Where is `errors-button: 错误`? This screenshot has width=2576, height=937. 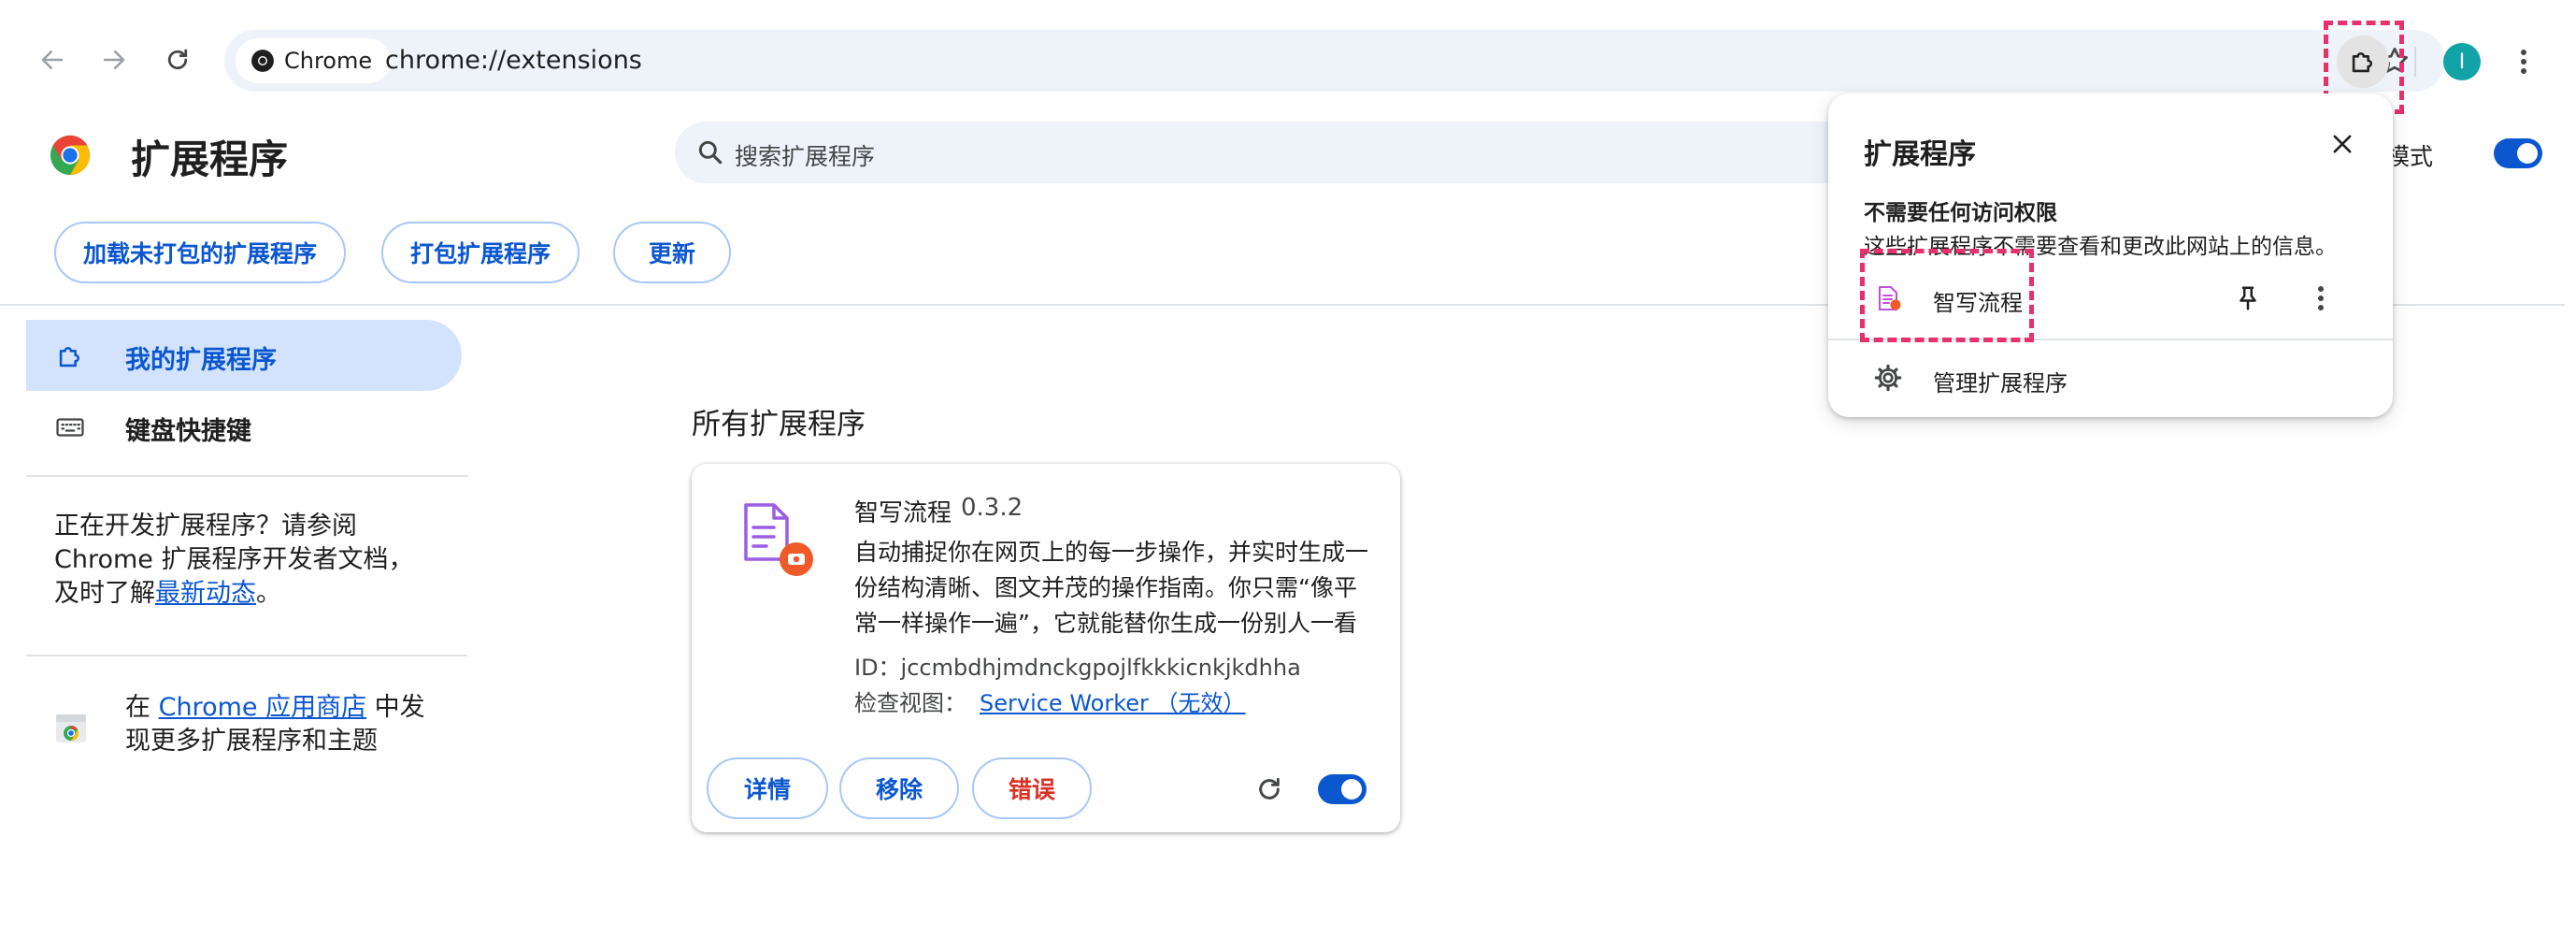 errors-button: 错误 is located at coordinates (1032, 788).